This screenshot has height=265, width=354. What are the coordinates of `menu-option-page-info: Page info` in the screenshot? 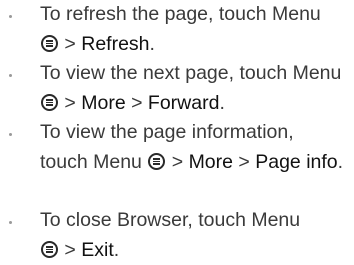 It's located at (296, 161).